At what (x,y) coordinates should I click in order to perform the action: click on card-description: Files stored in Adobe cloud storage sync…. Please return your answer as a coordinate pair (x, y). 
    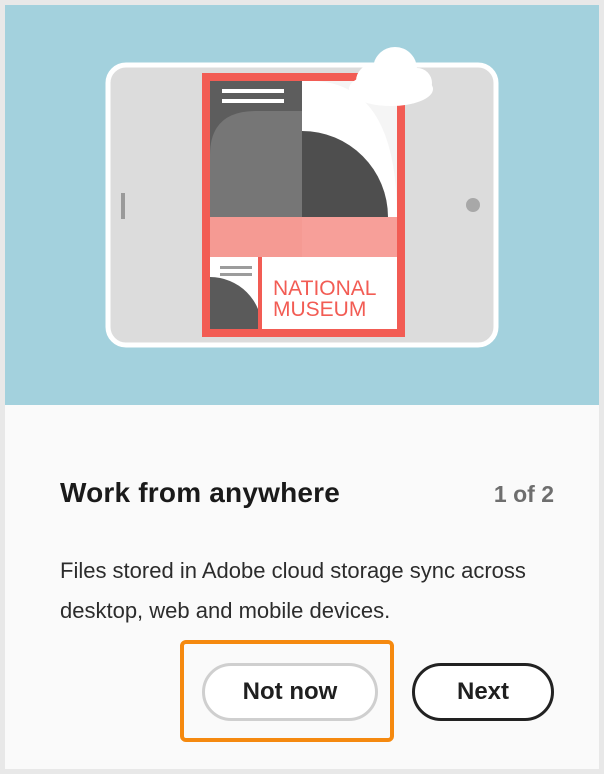
    Looking at the image, I should click on (293, 590).